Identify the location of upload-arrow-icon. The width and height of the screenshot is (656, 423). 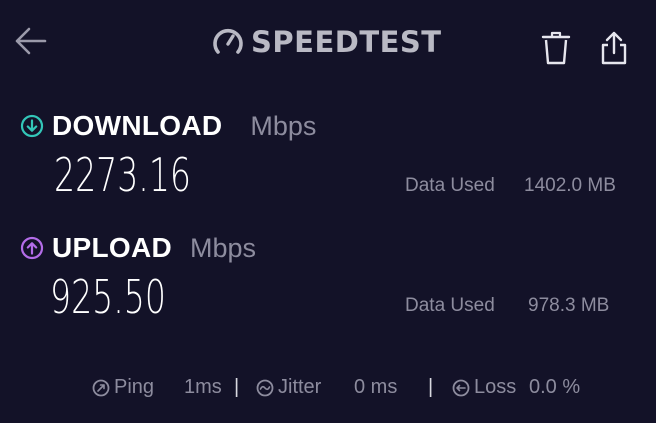
(32, 248).